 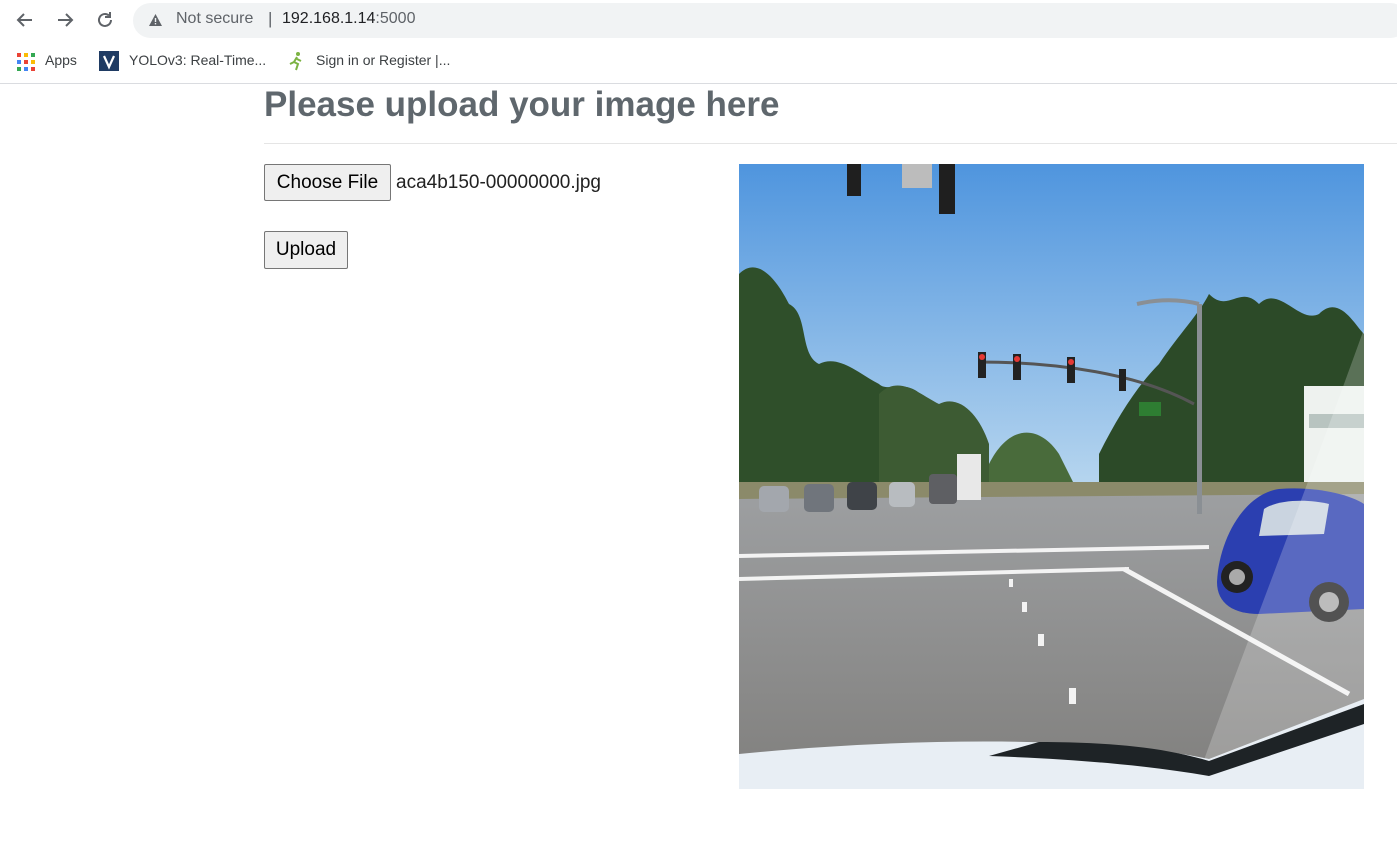 I want to click on back-button, so click(x=25, y=20).